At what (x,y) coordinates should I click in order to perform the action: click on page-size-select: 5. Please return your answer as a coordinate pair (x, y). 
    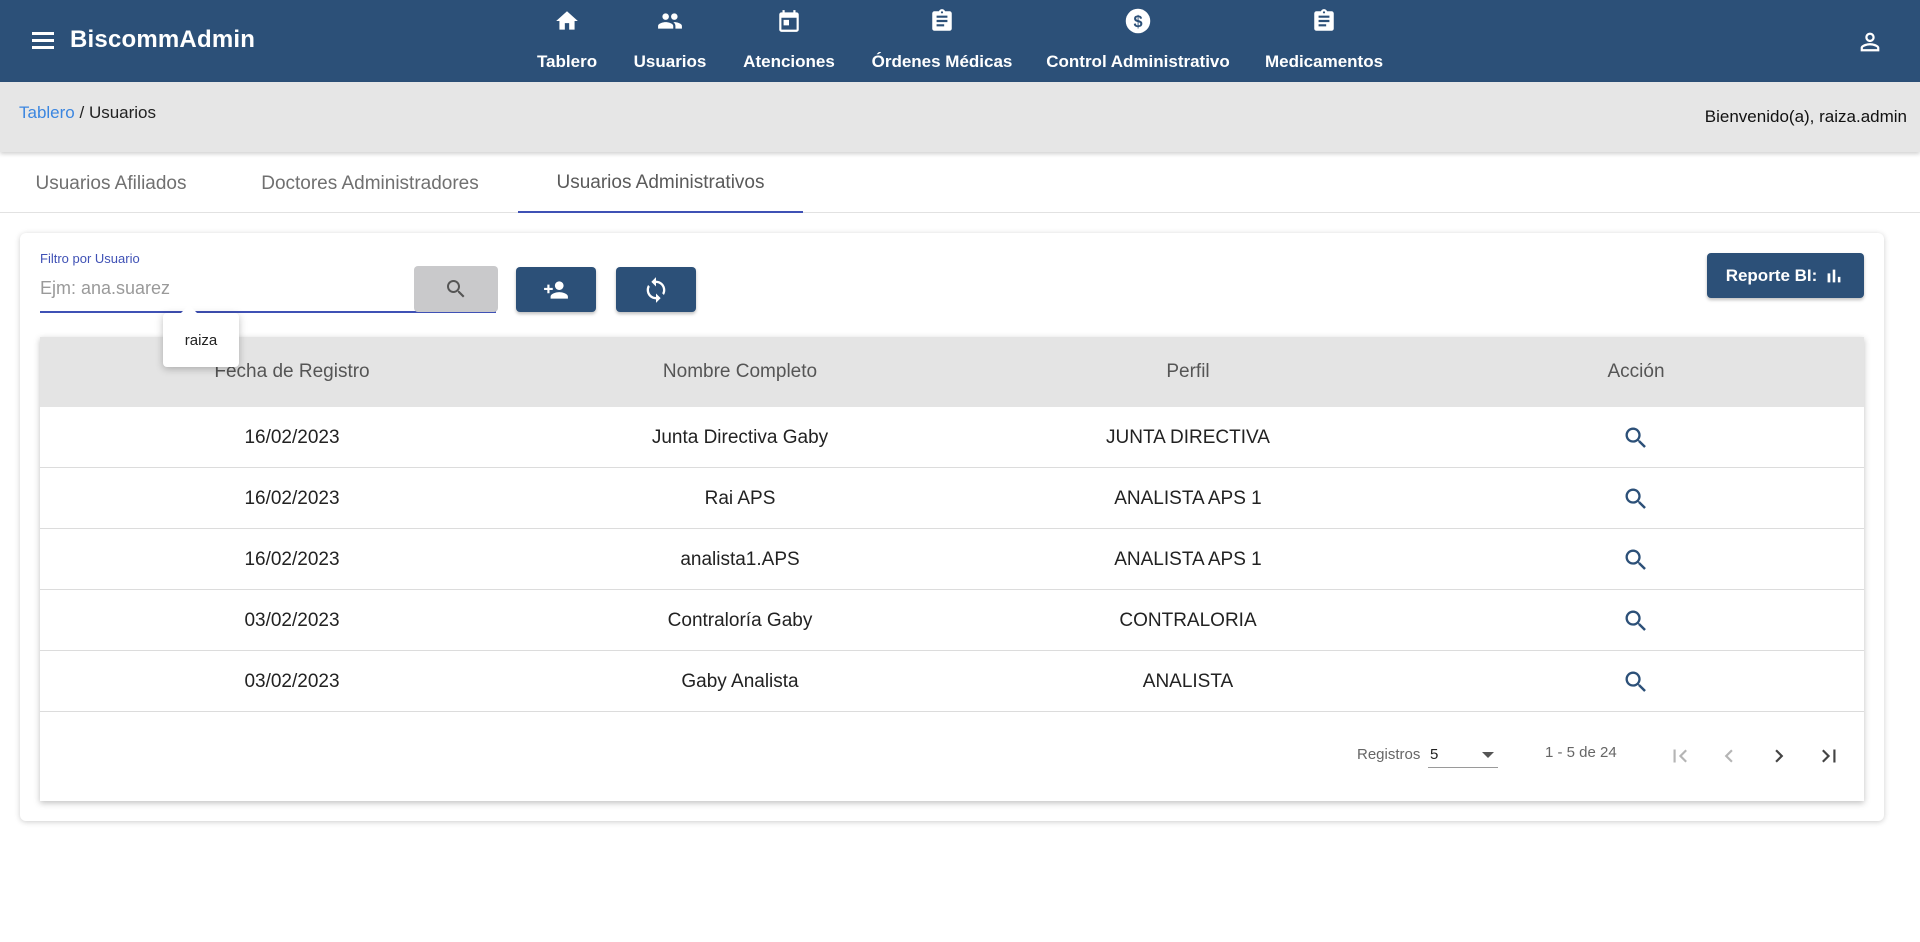
    Looking at the image, I should click on (1463, 756).